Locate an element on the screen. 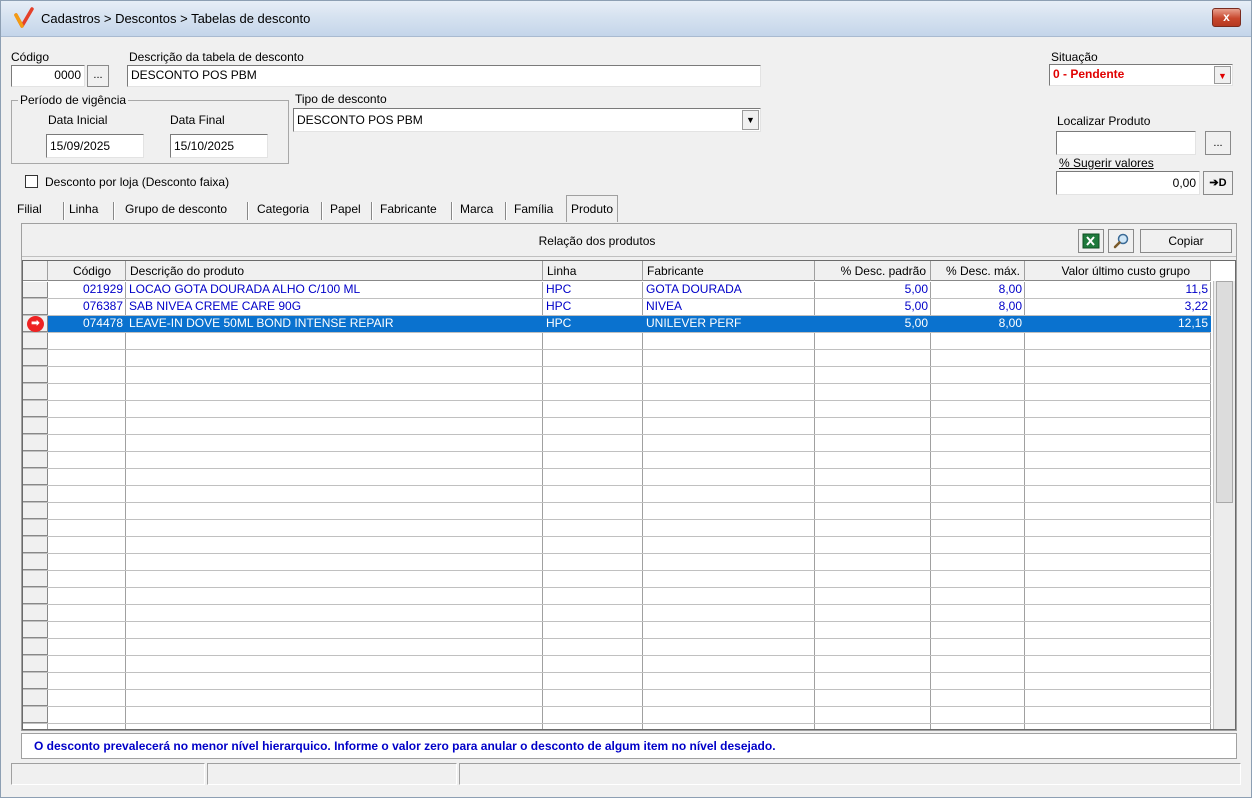 The height and width of the screenshot is (798, 1252). cell-codigo: 076387 is located at coordinates (102, 306).